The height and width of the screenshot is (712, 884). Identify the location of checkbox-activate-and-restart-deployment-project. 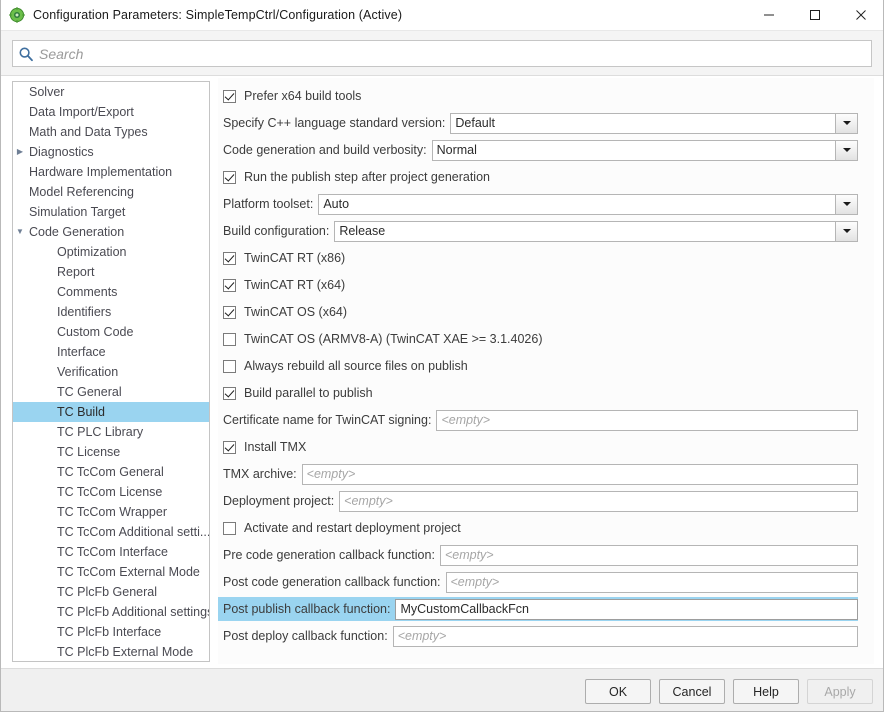
(229, 528).